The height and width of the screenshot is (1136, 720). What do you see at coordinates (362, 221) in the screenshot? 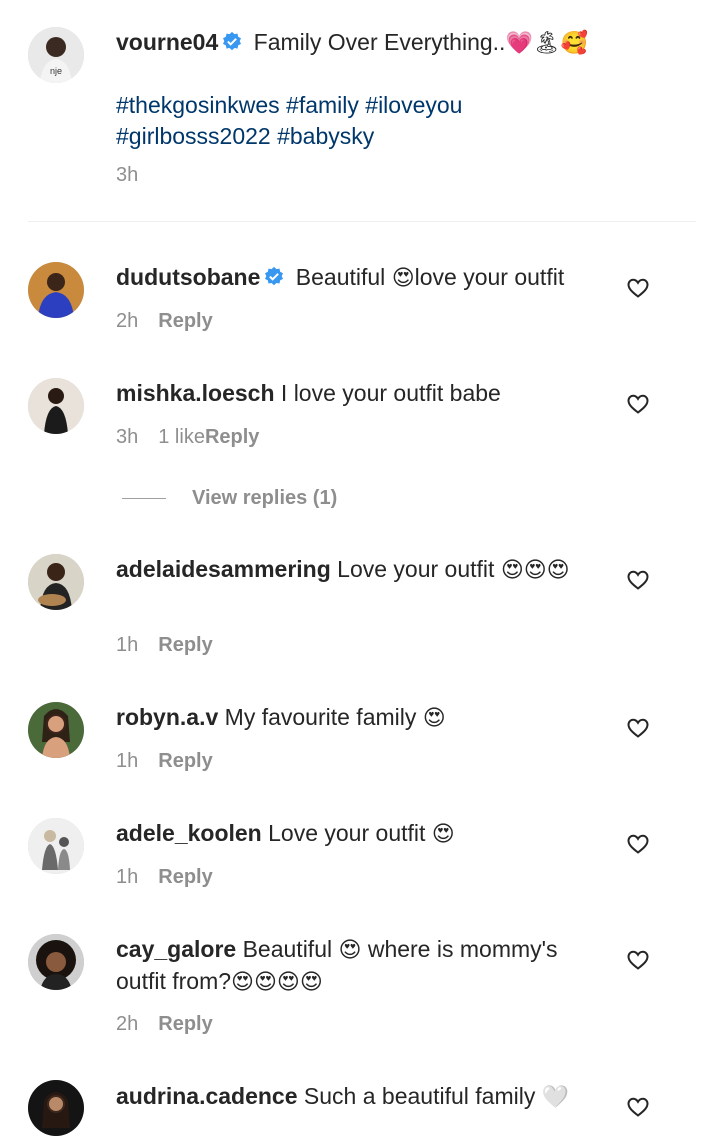
I see `divider` at bounding box center [362, 221].